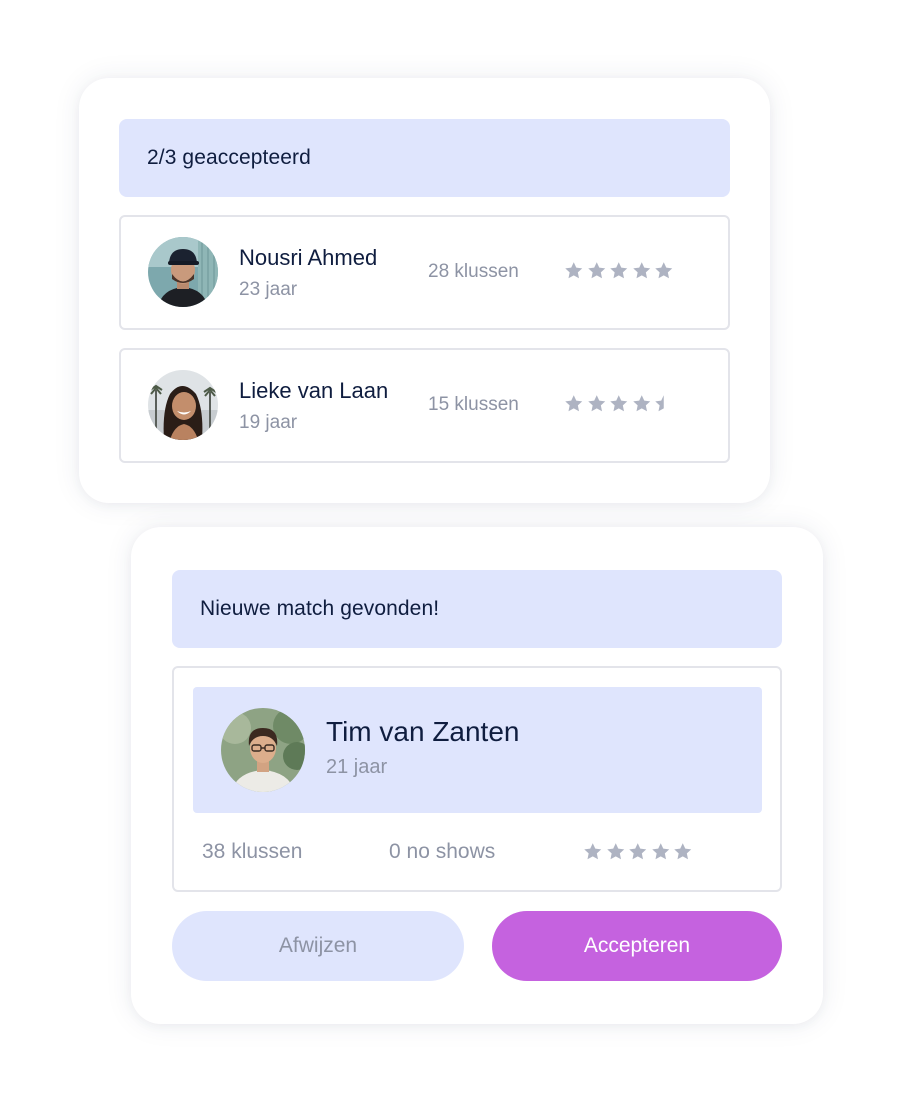 The image size is (900, 1103). What do you see at coordinates (473, 271) in the screenshot?
I see `candidate-jobs: 28 klussen` at bounding box center [473, 271].